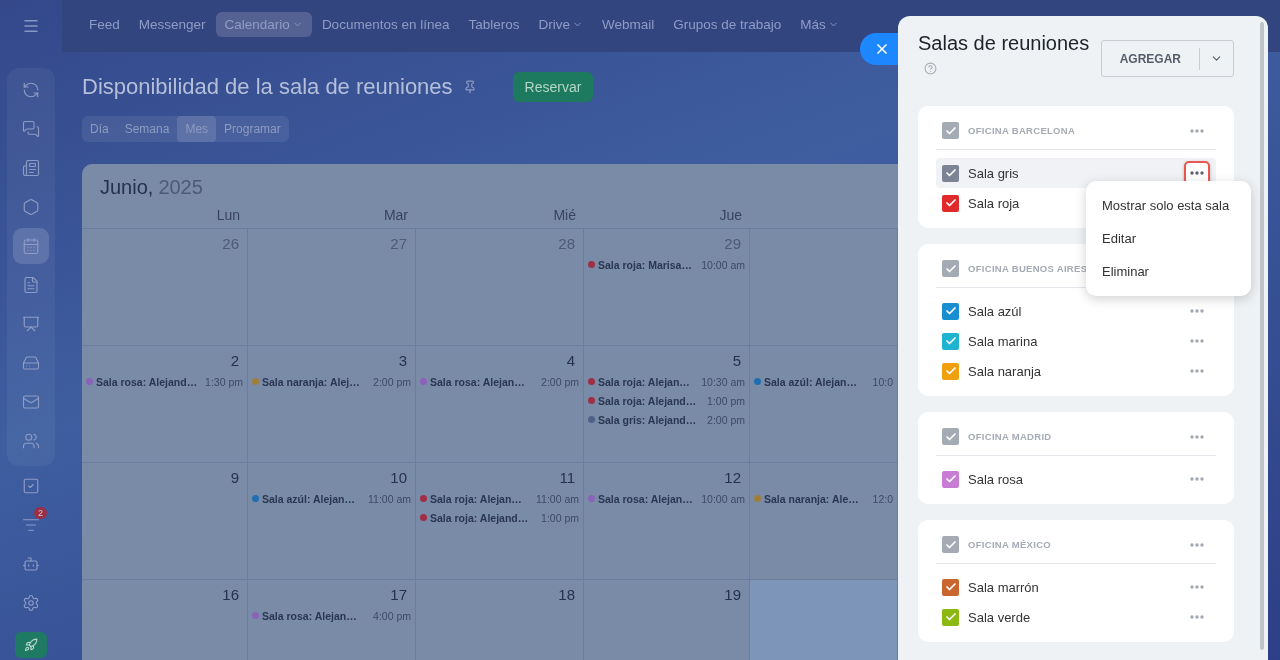 The image size is (1280, 660). Describe the element at coordinates (31, 524) in the screenshot. I see `sidebar-button: 2` at that location.